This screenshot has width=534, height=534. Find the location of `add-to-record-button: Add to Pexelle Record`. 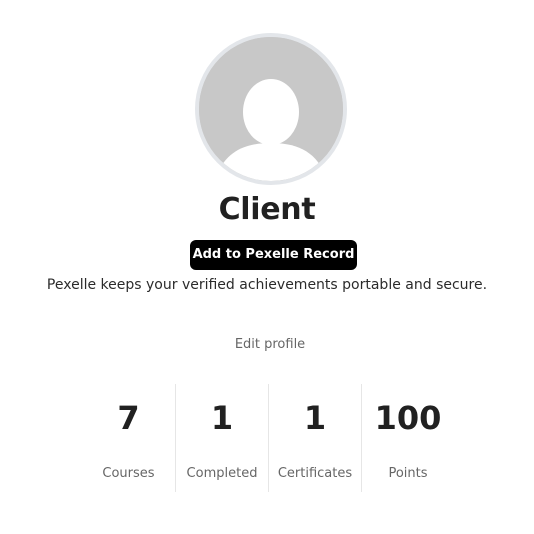

add-to-record-button: Add to Pexelle Record is located at coordinates (273, 255).